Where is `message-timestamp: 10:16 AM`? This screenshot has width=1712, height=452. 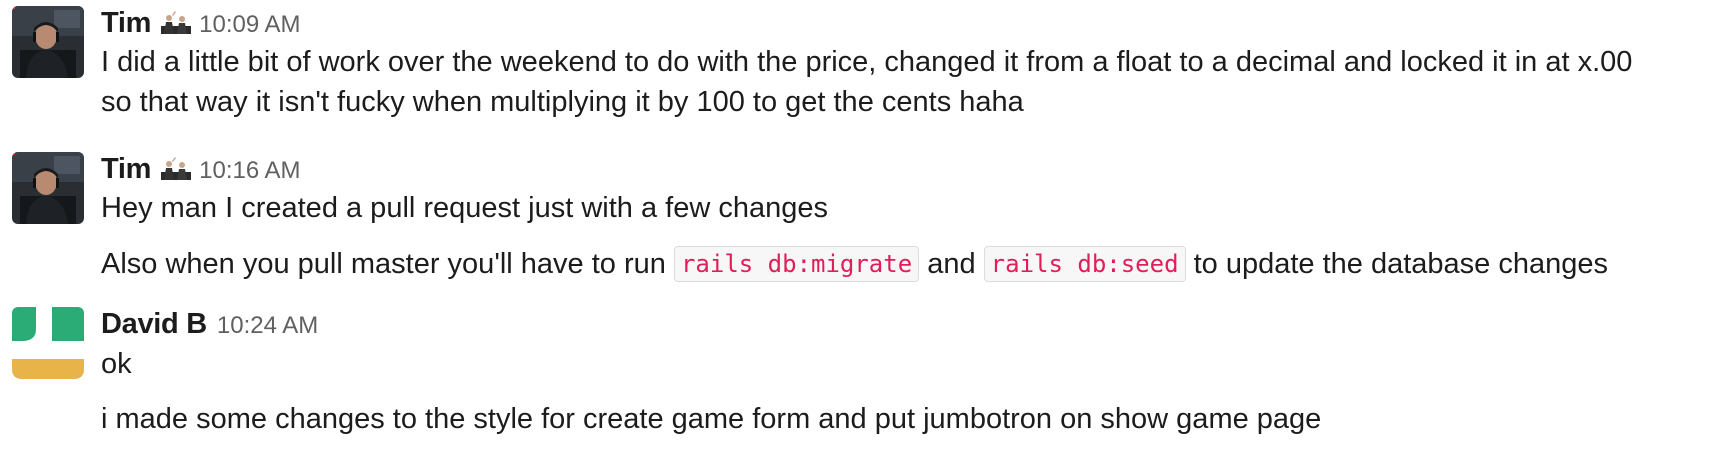 message-timestamp: 10:16 AM is located at coordinates (249, 171).